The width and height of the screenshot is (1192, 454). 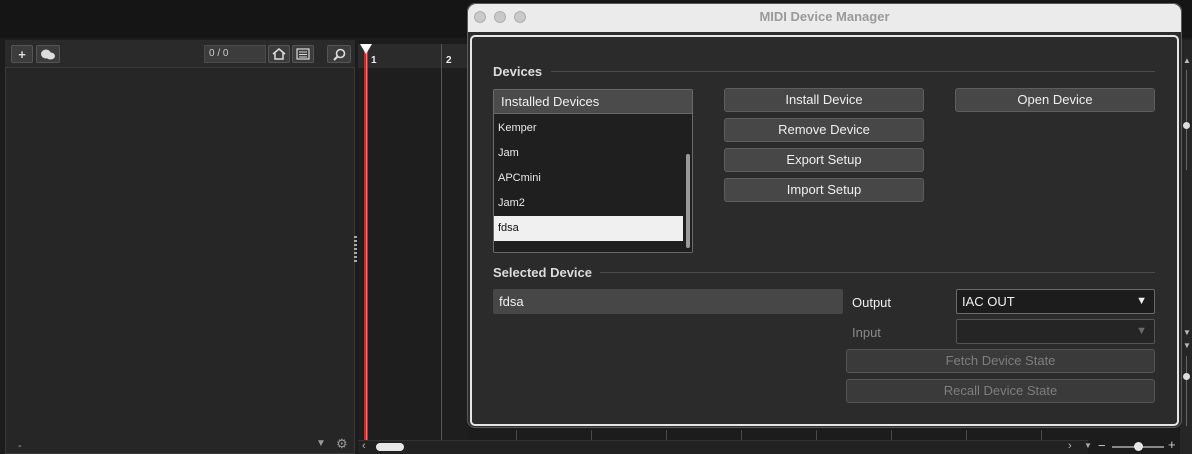 What do you see at coordinates (824, 190) in the screenshot?
I see `import-setup-button: Import Setup` at bounding box center [824, 190].